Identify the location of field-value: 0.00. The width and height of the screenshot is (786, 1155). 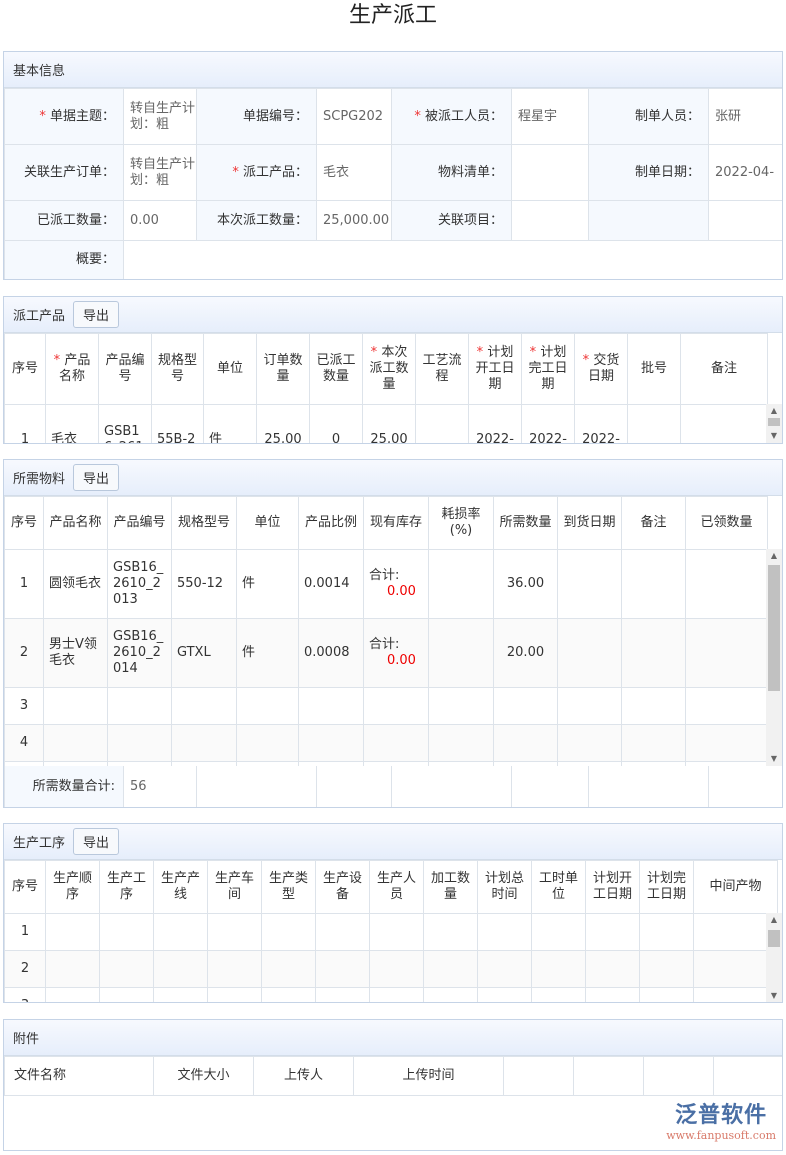
(160, 220).